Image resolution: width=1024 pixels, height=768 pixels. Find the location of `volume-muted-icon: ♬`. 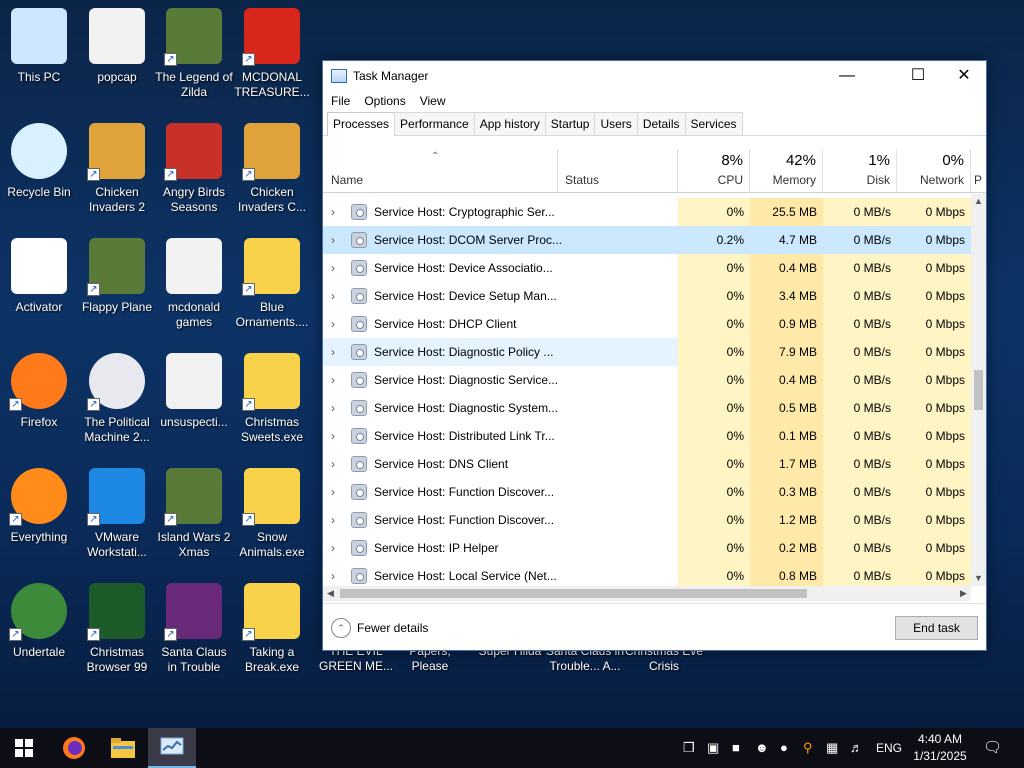

volume-muted-icon: ♬ is located at coordinates (856, 747).